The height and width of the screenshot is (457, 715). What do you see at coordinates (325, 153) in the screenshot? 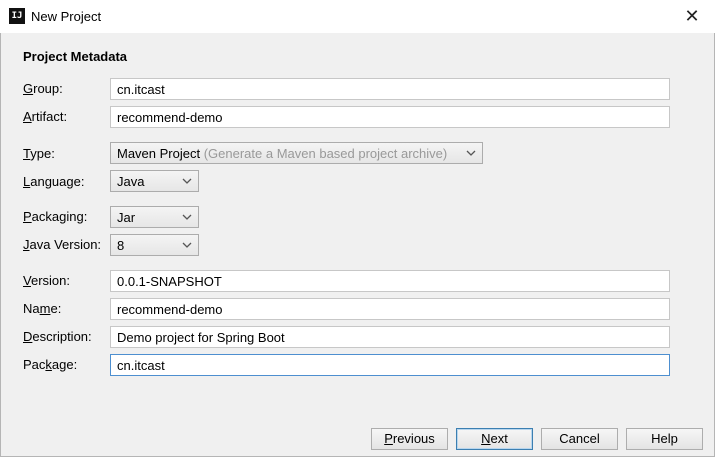
I see `type-hint: (Generate a Maven based project archive)` at bounding box center [325, 153].